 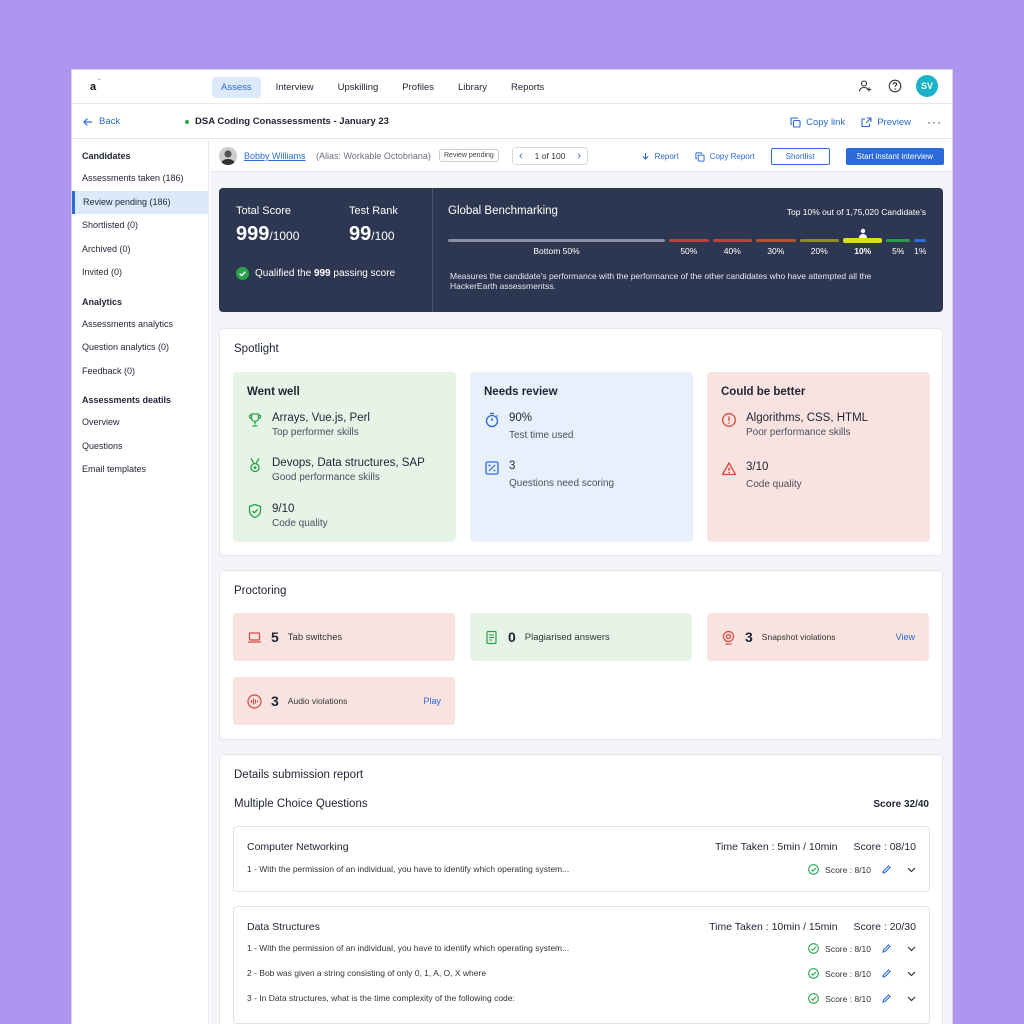 What do you see at coordinates (492, 420) in the screenshot?
I see `timer-icon` at bounding box center [492, 420].